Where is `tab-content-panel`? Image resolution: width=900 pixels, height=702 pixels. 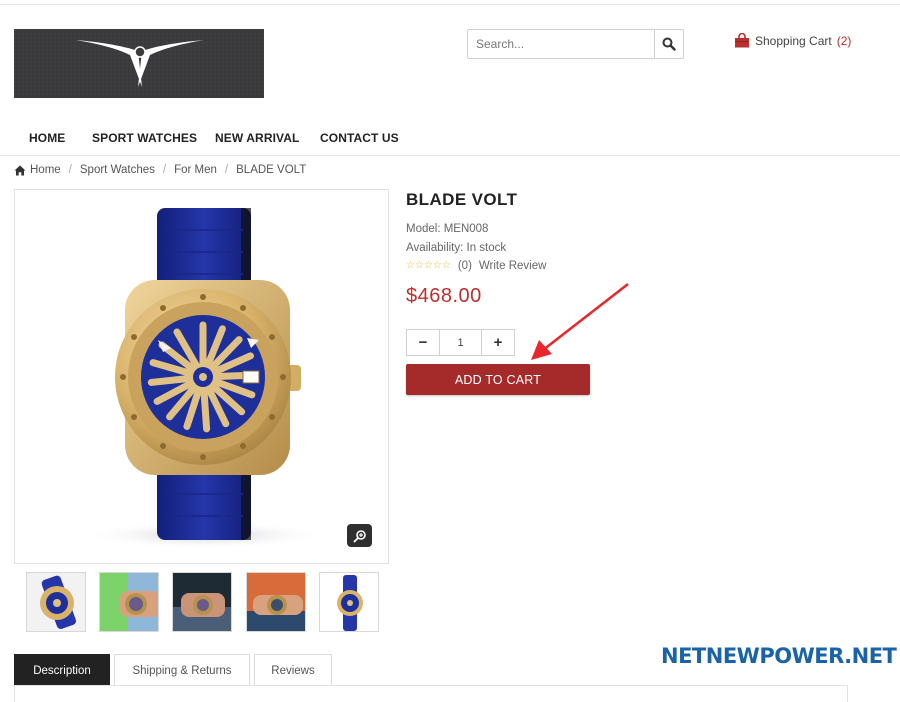 tab-content-panel is located at coordinates (431, 693).